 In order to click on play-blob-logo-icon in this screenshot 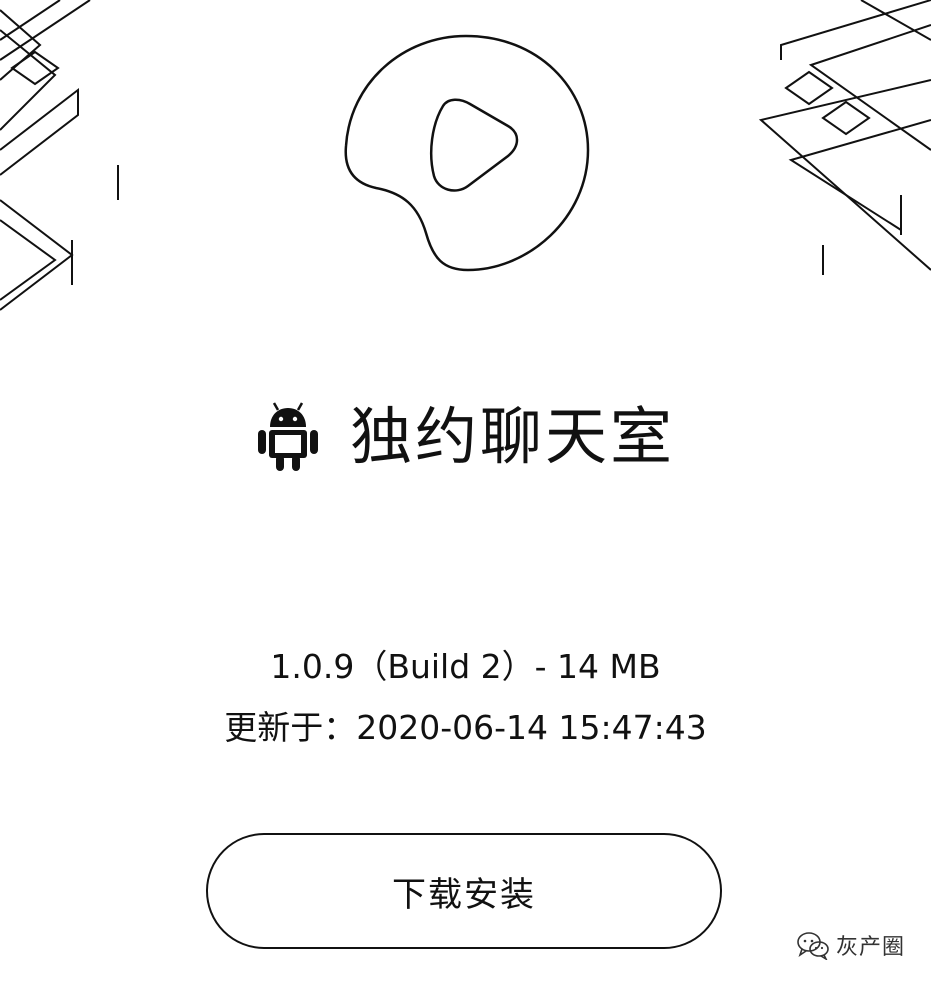, I will do `click(467, 153)`.